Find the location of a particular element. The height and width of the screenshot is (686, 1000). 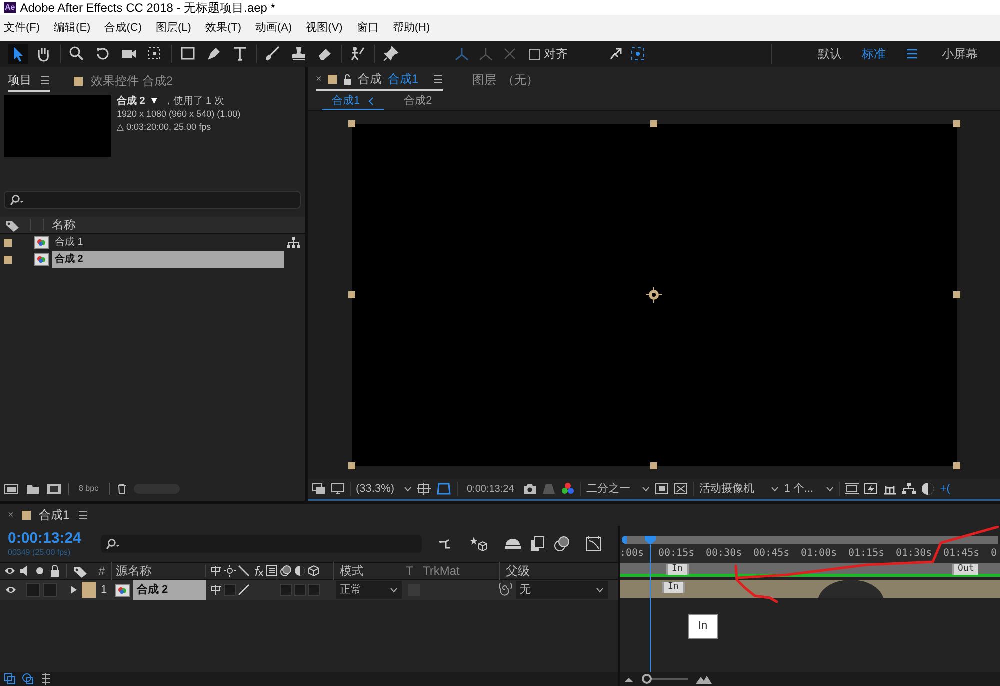

trash-icon is located at coordinates (122, 489).